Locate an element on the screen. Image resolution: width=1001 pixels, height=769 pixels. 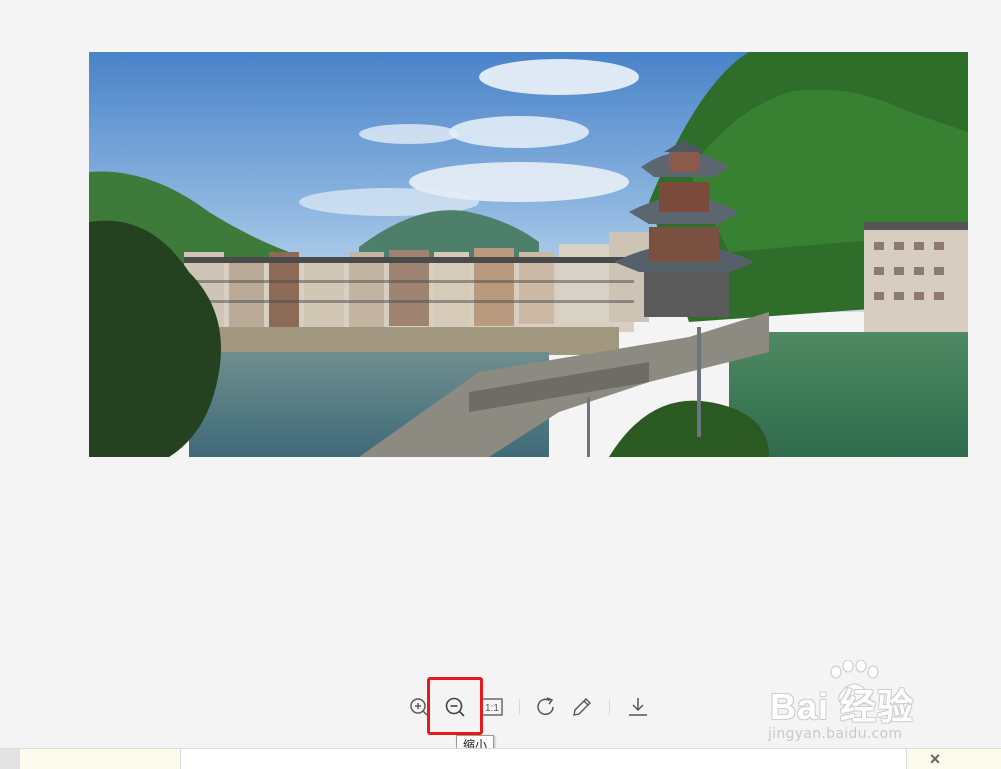
close-icon: × is located at coordinates (935, 759).